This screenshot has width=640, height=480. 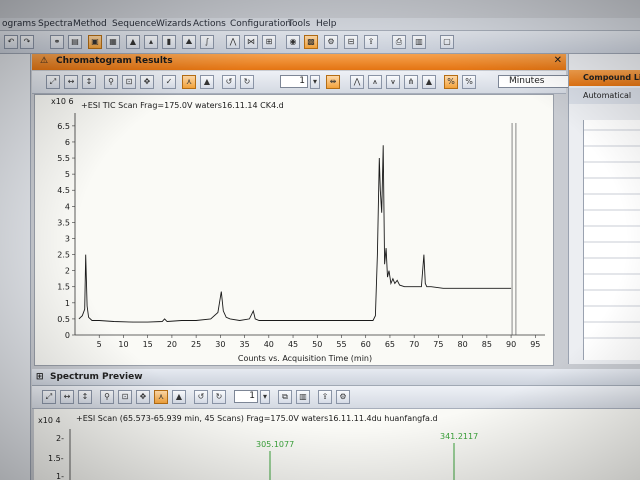 I want to click on spectrum-page-input: 1, so click(x=246, y=396).